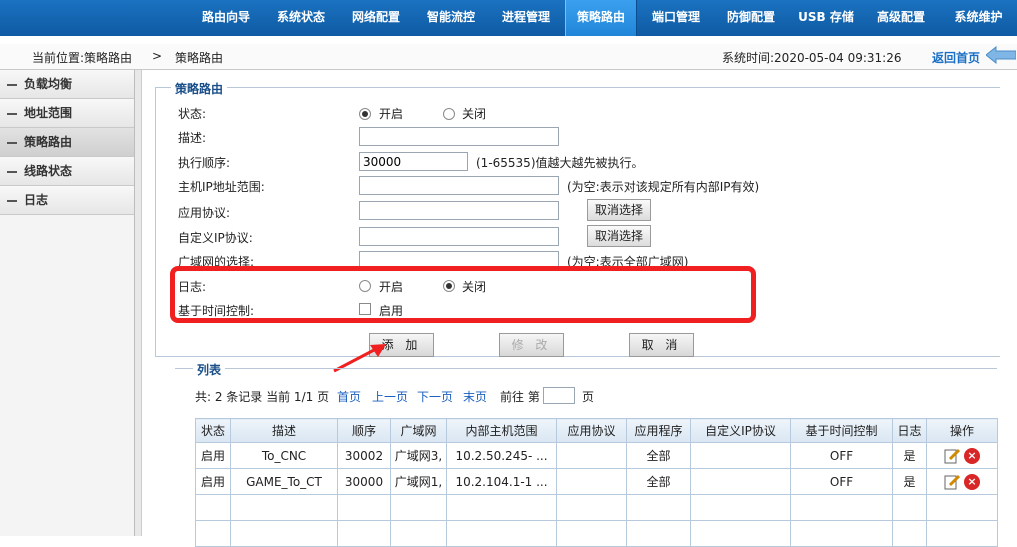 This screenshot has height=547, width=1017. I want to click on tab-route-wizard: 路由向导, so click(226, 18).